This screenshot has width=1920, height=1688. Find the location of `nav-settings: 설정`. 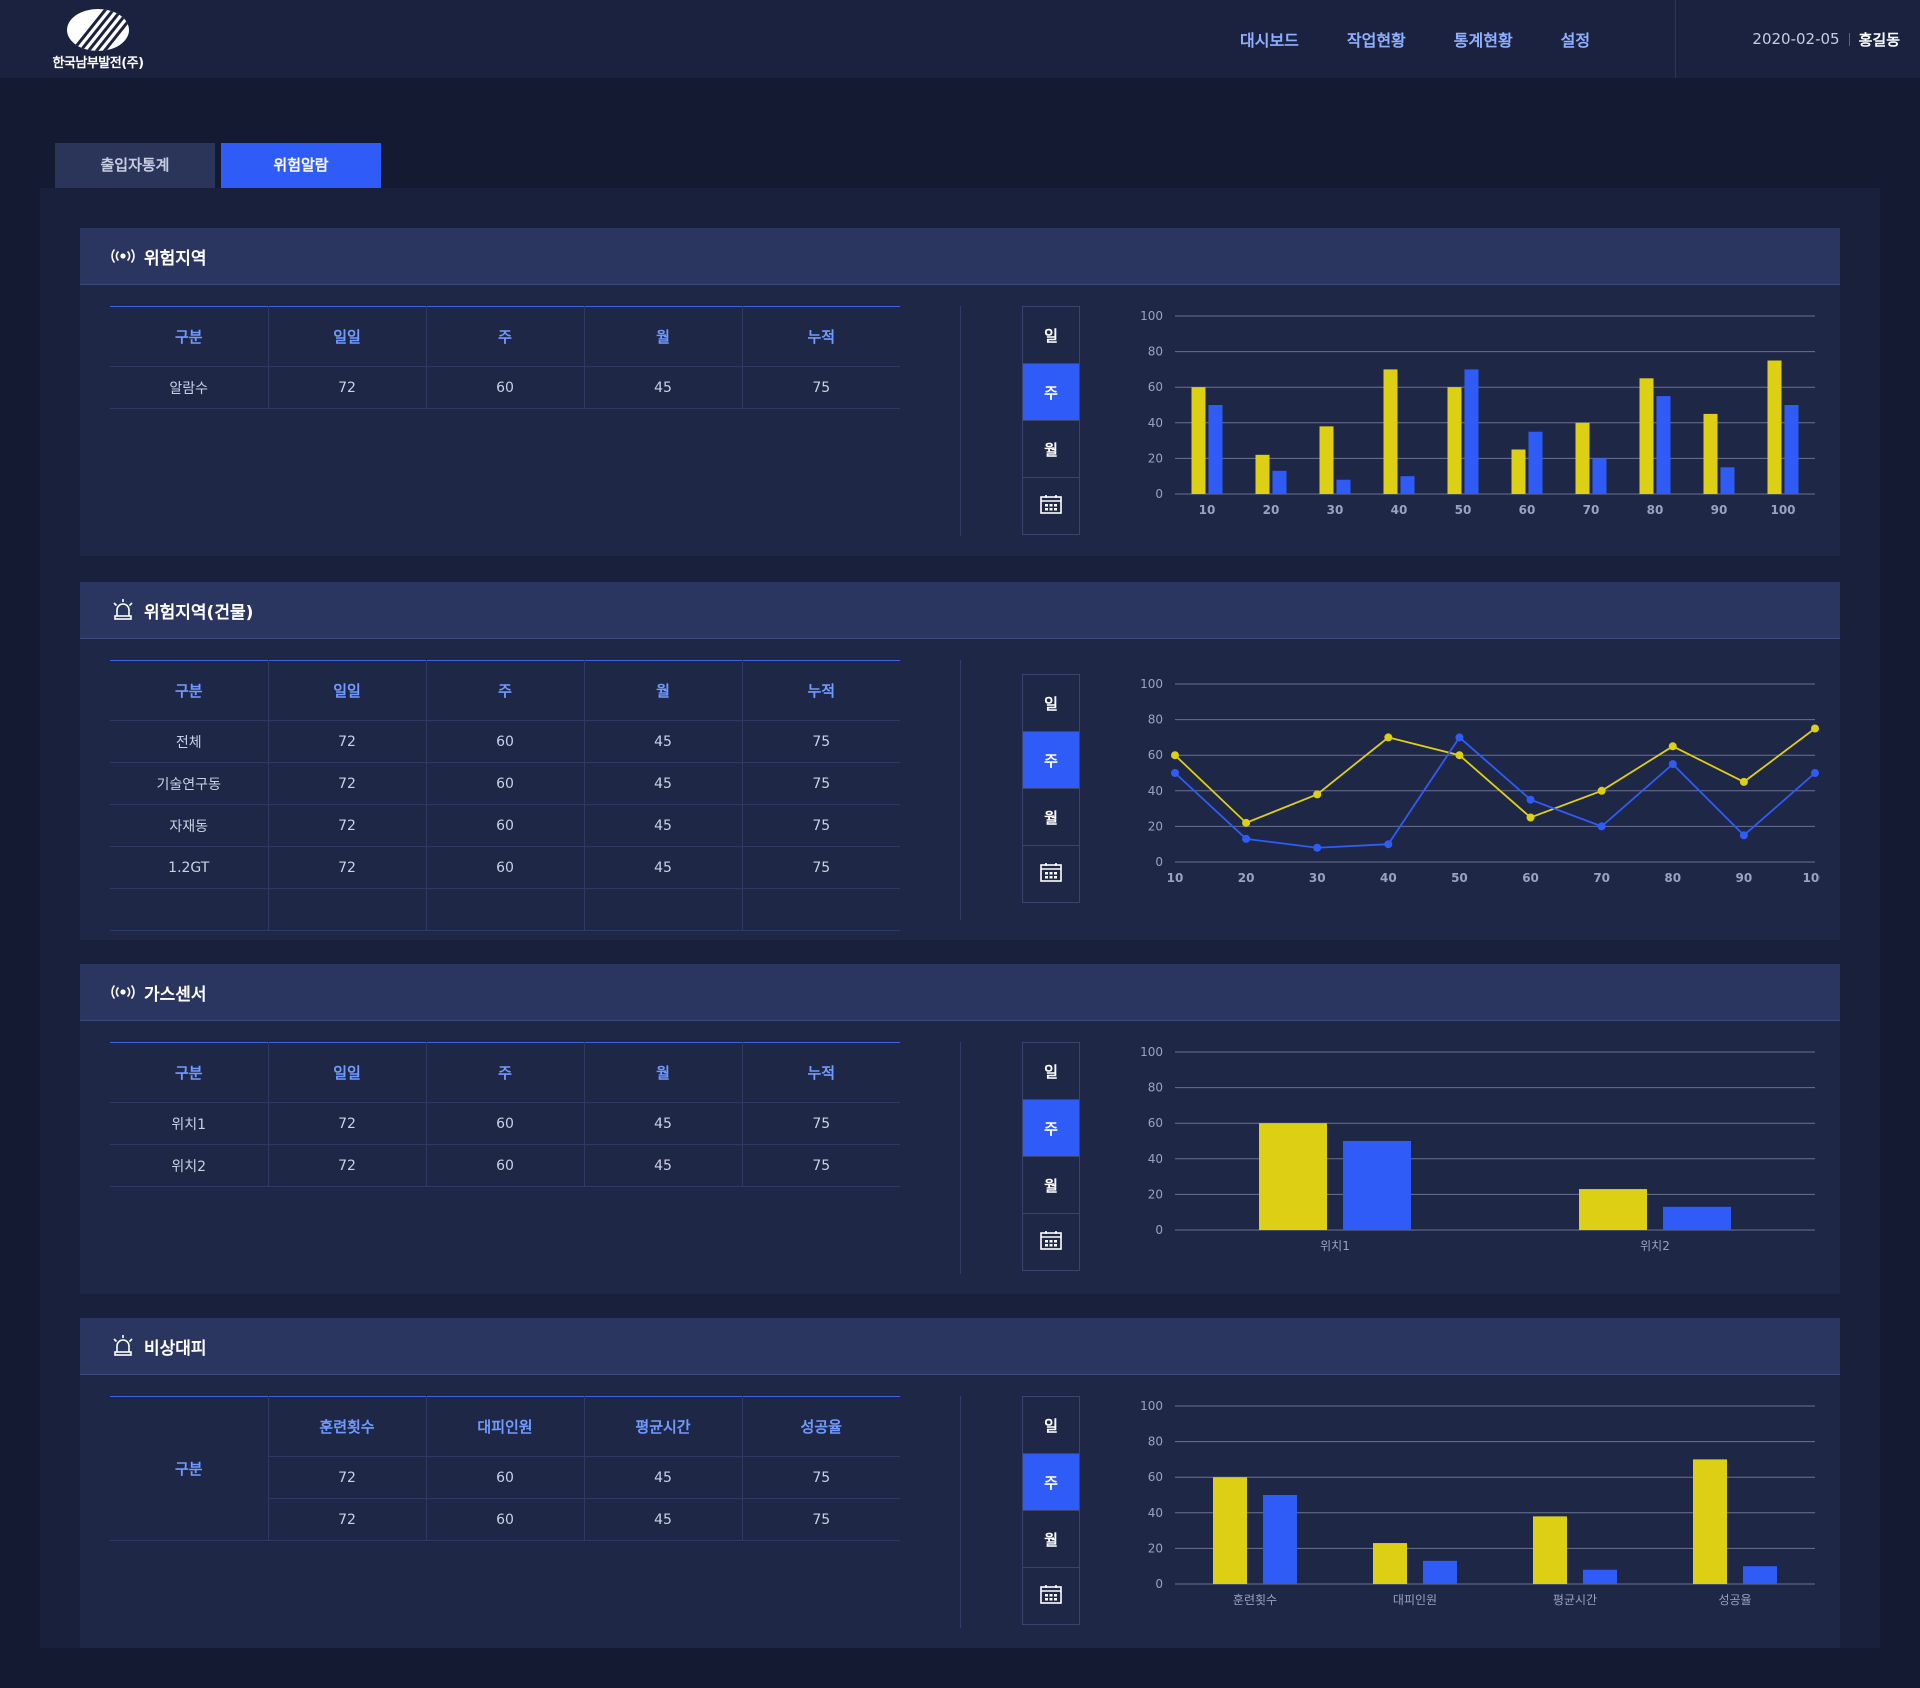

nav-settings: 설정 is located at coordinates (1575, 39).